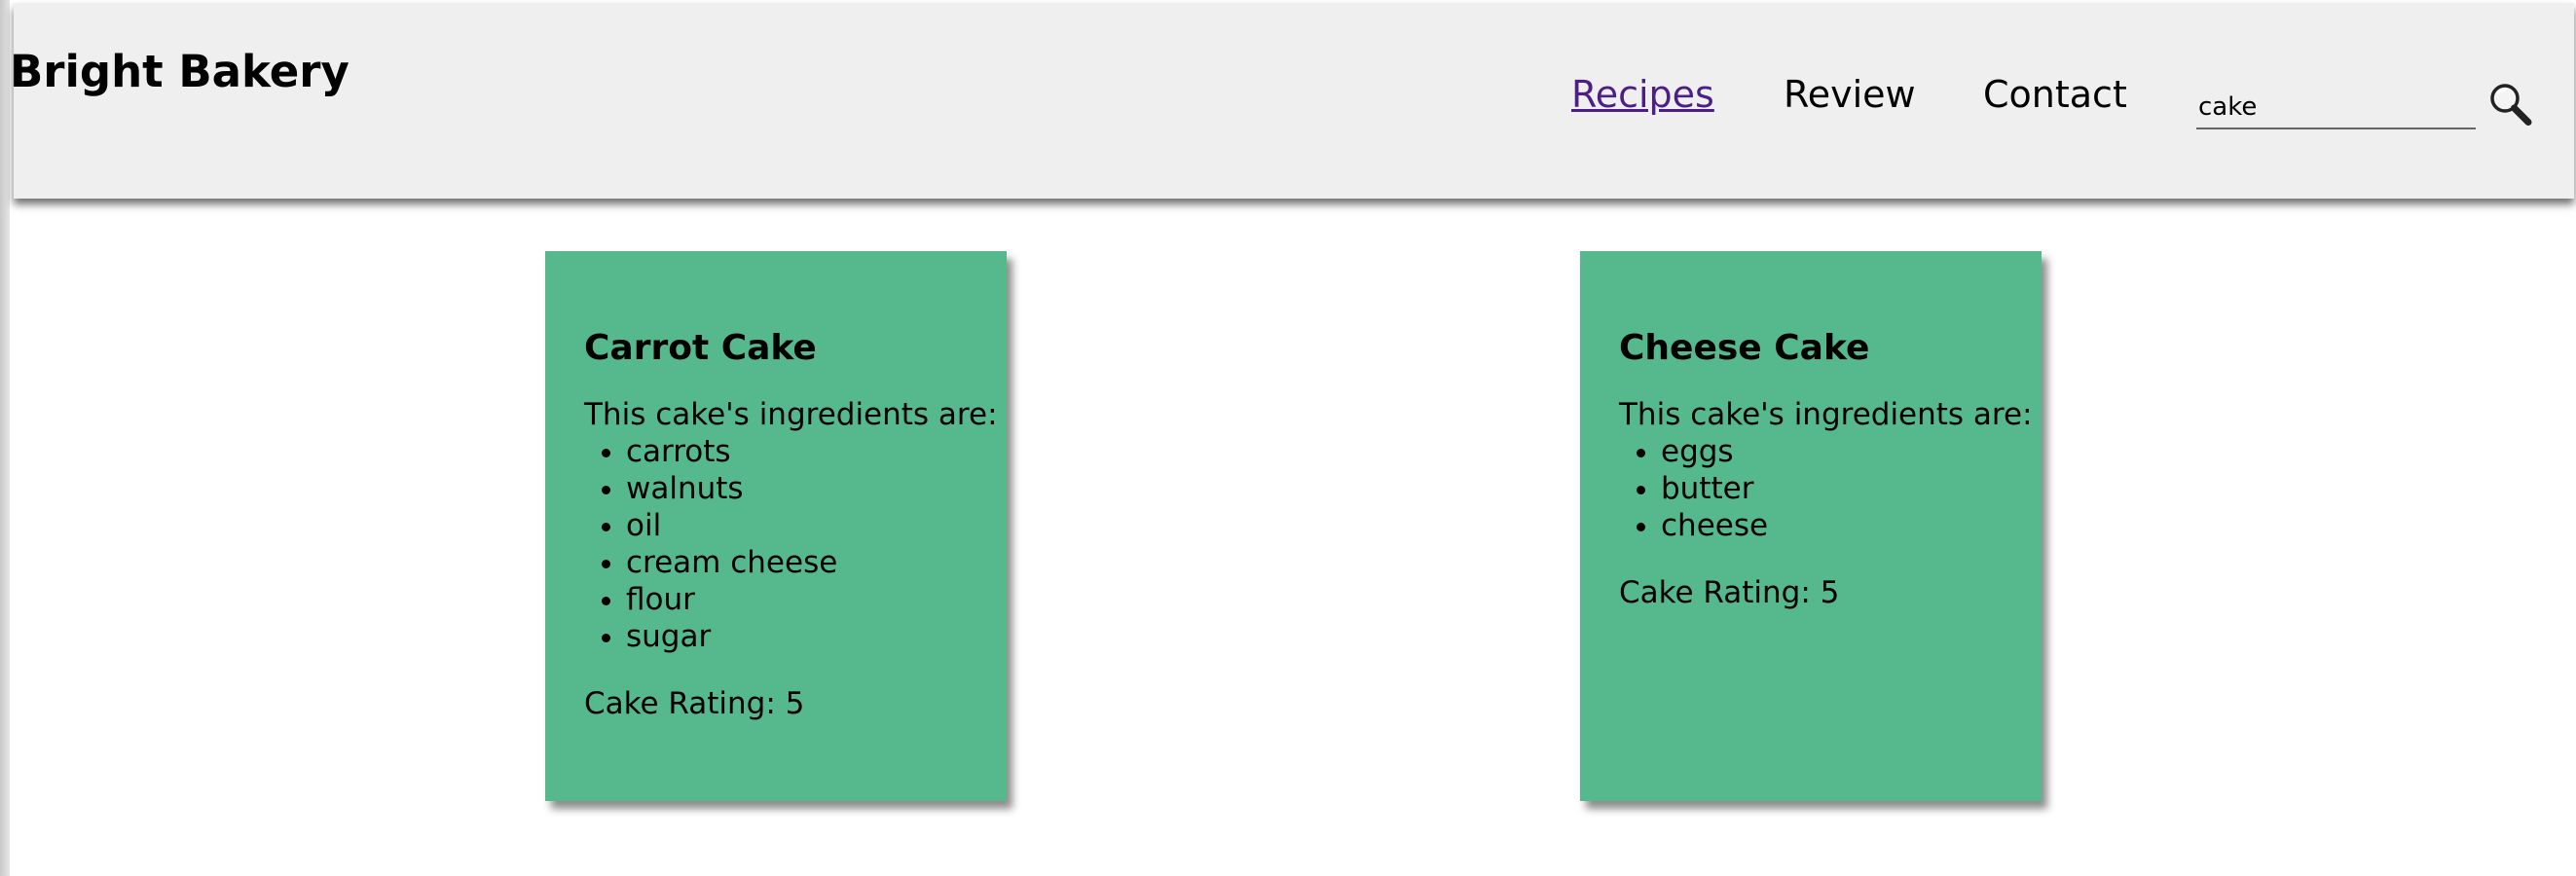 This screenshot has height=876, width=2576. Describe the element at coordinates (1851, 452) in the screenshot. I see `list-item: eggs` at that location.